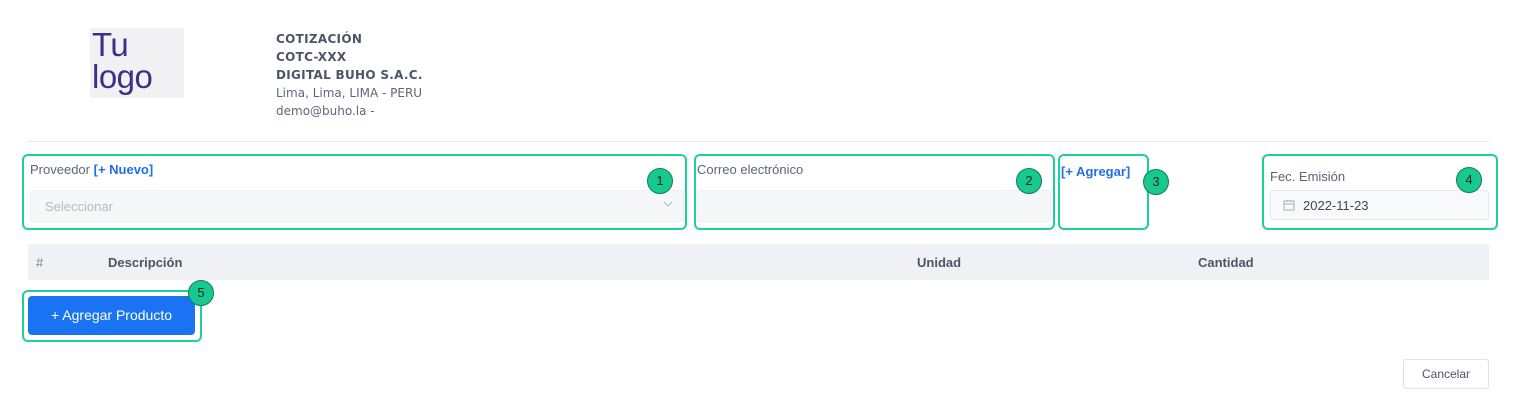  Describe the element at coordinates (349, 93) in the screenshot. I see `company-address: Lima, Lima, LIMA - PERU` at that location.